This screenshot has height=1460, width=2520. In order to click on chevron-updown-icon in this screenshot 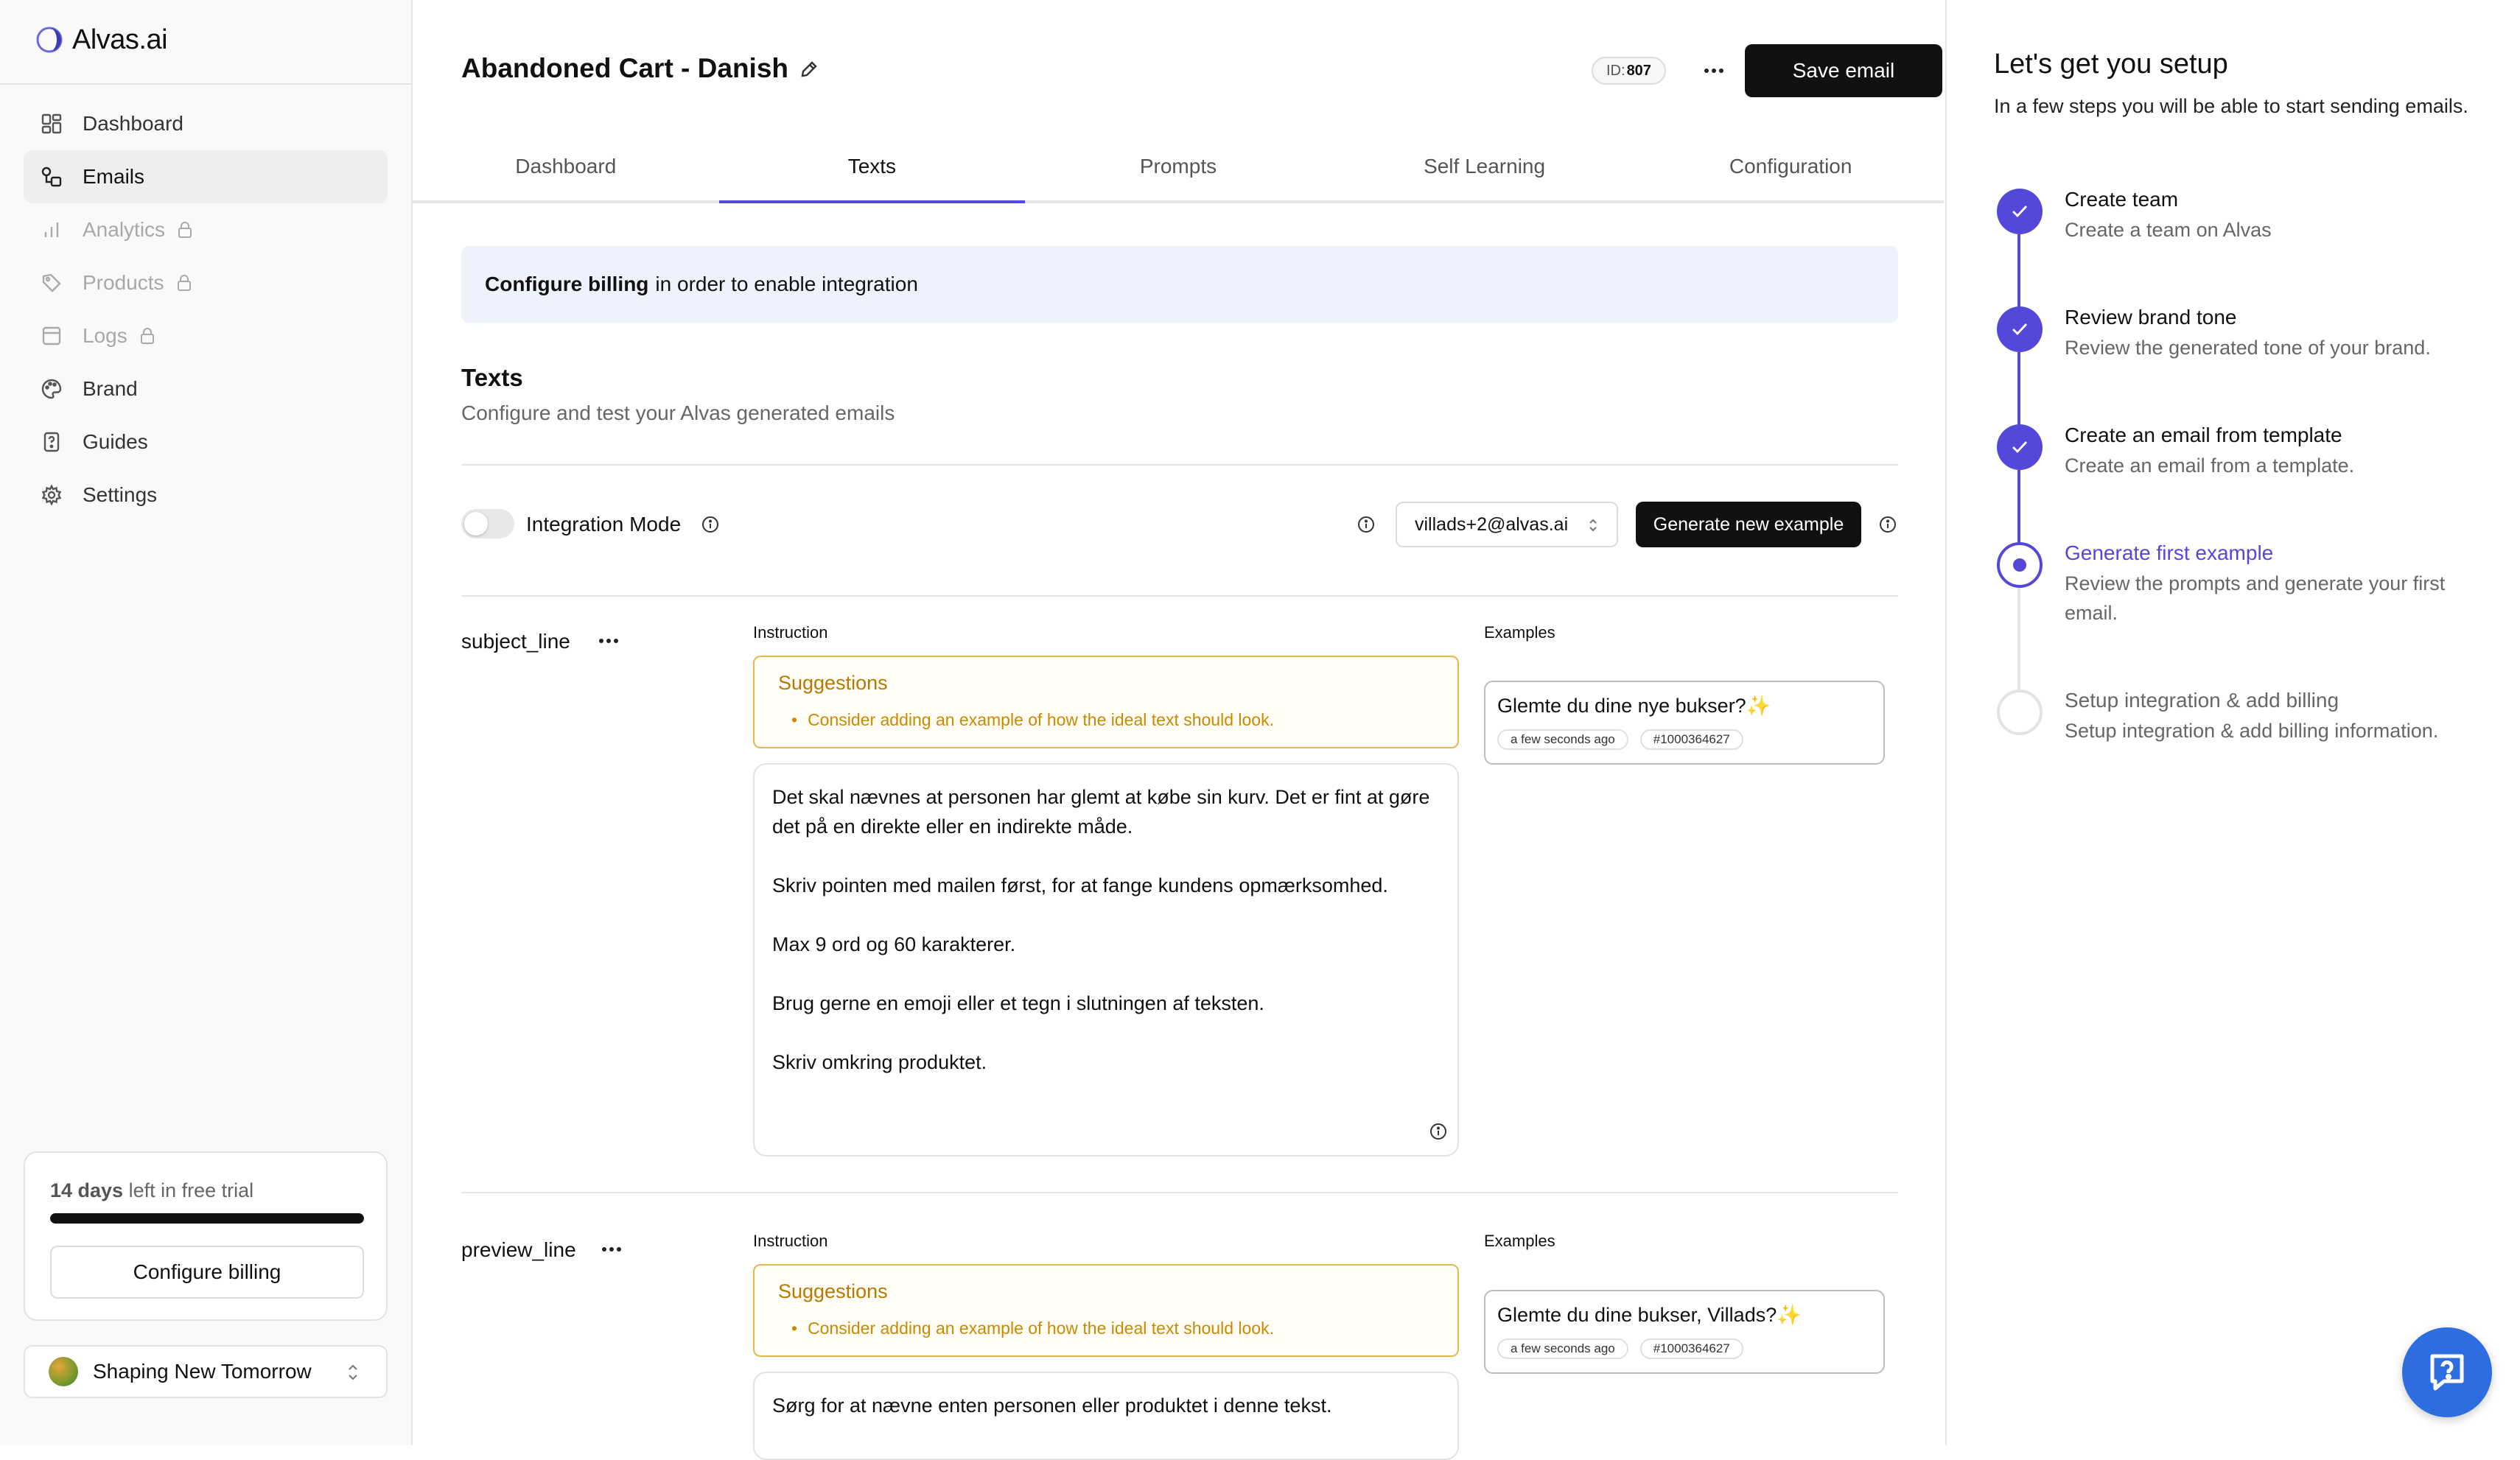, I will do `click(1593, 525)`.